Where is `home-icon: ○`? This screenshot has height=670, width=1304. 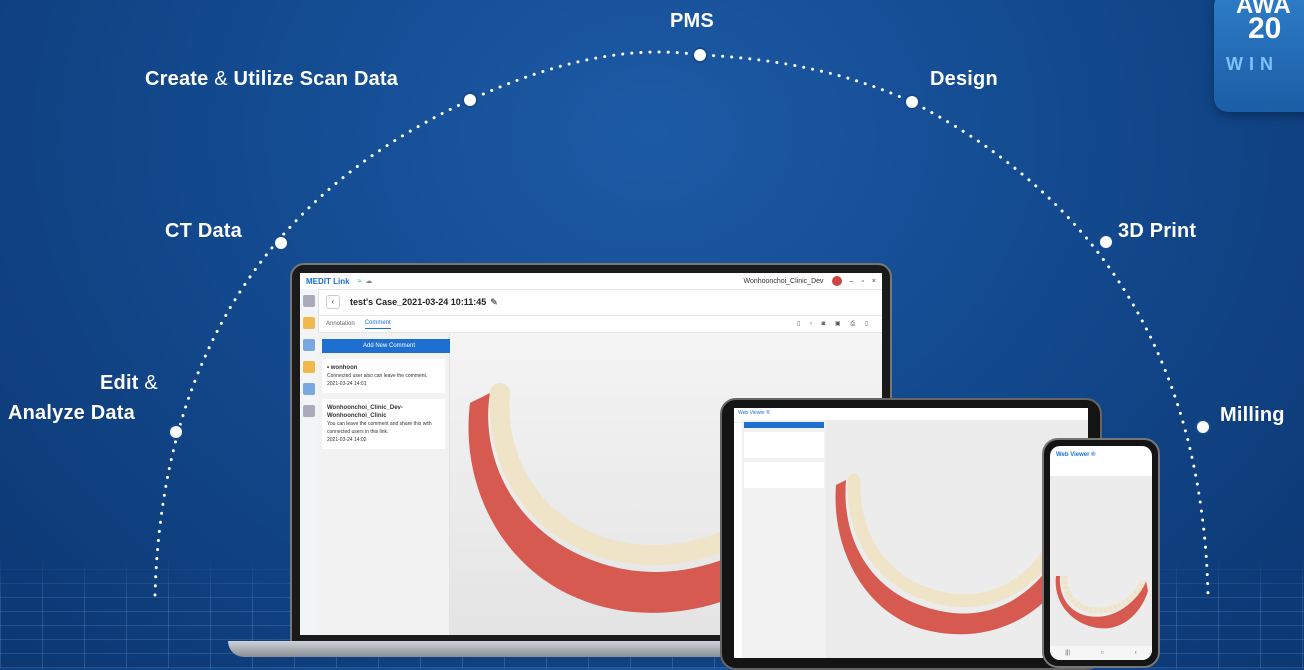 home-icon: ○ is located at coordinates (1103, 653).